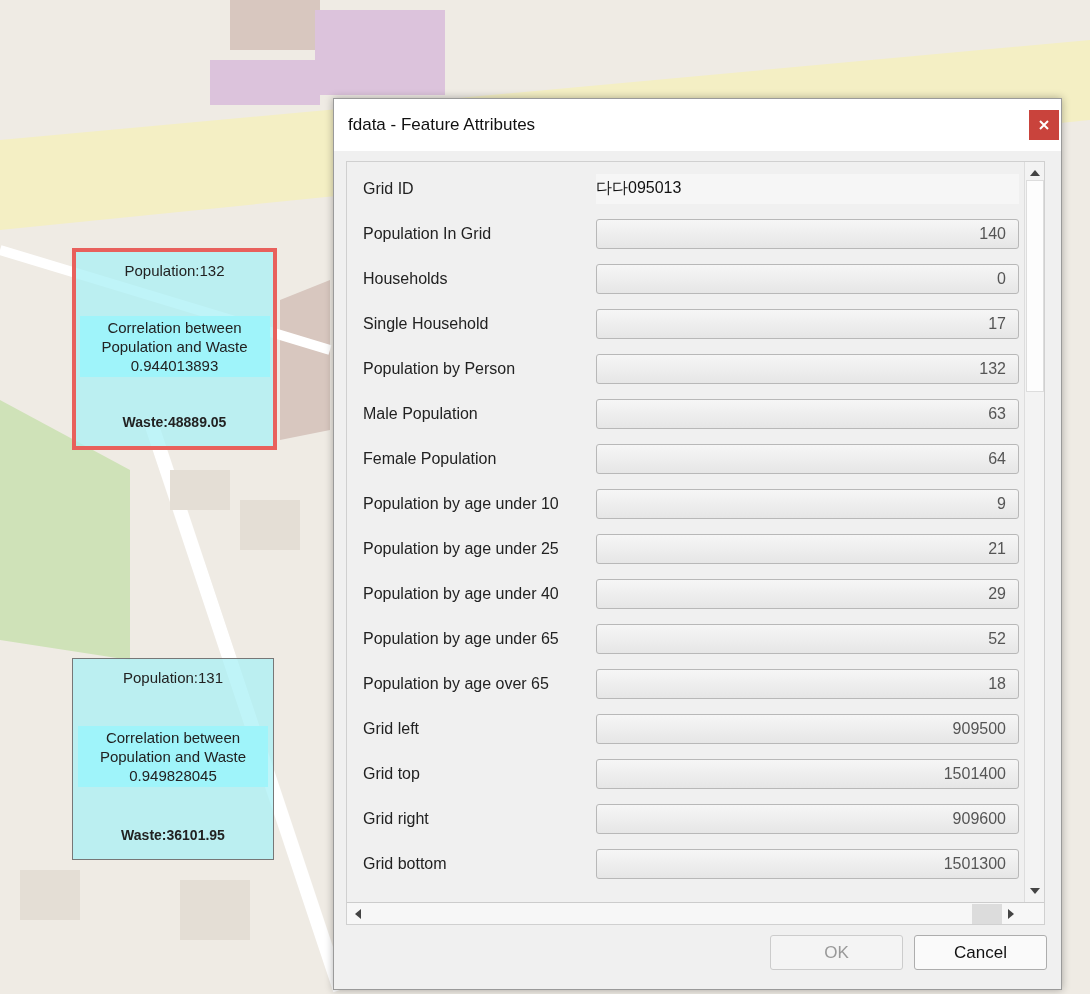 Image resolution: width=1090 pixels, height=994 pixels. I want to click on input-field: 64, so click(807, 459).